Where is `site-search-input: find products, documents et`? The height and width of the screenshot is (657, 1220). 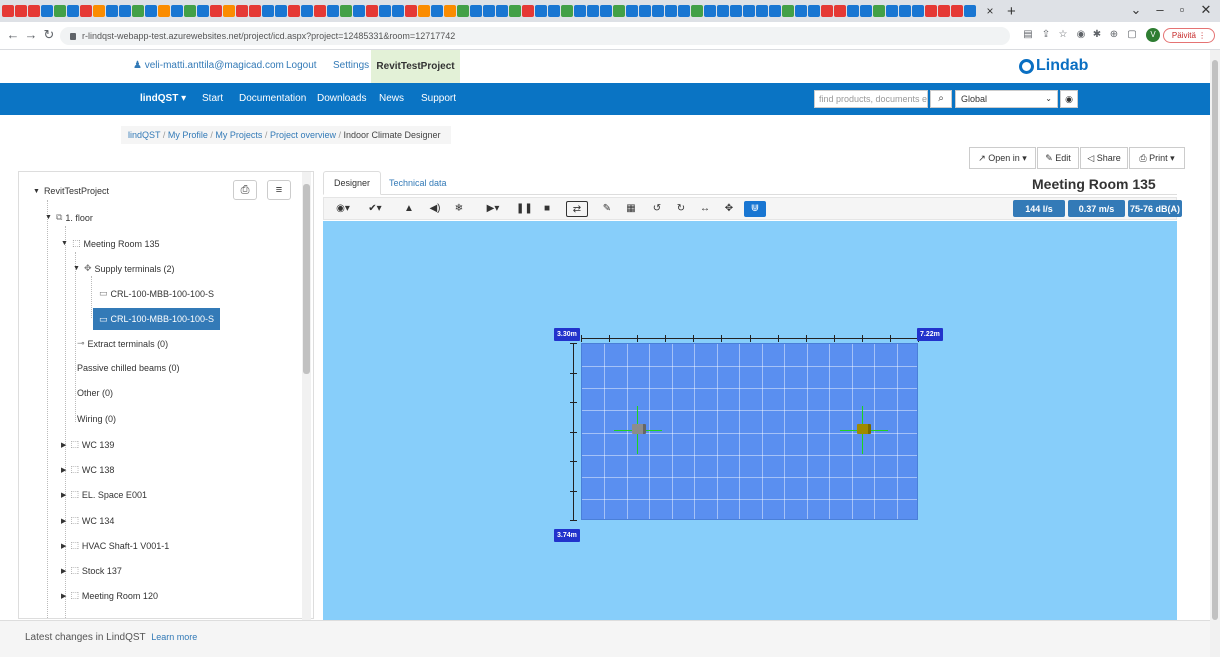
site-search-input: find products, documents et is located at coordinates (871, 99).